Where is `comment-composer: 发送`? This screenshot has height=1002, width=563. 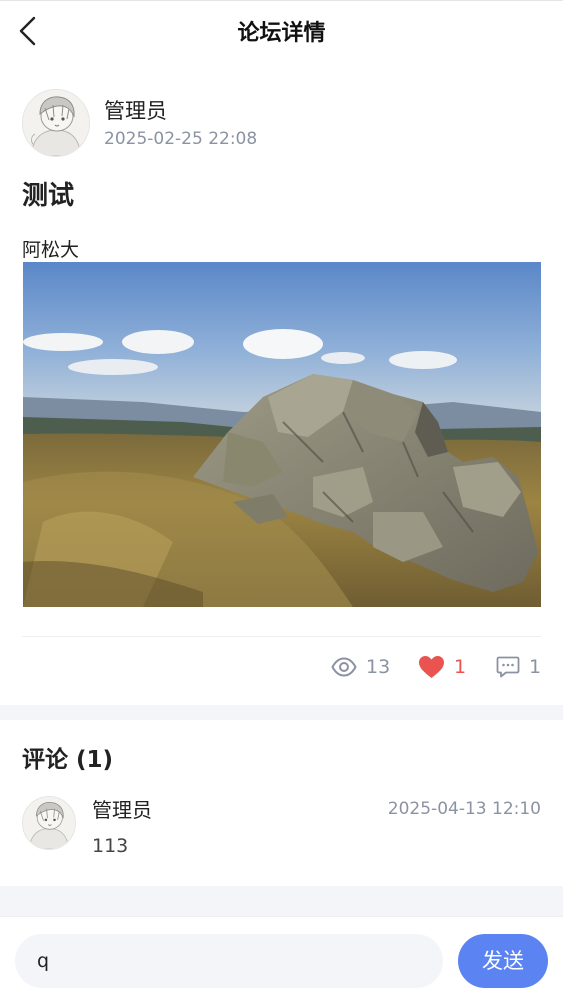 comment-composer: 发送 is located at coordinates (281, 959).